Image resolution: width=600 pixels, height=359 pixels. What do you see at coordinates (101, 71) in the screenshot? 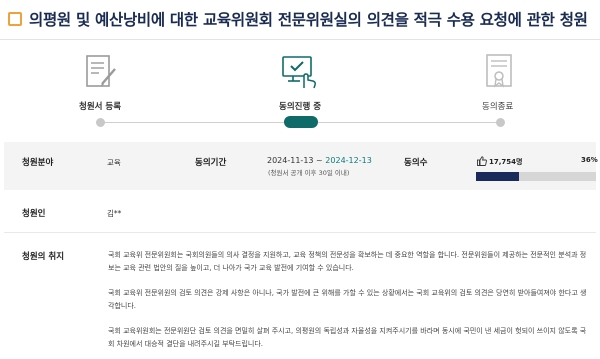
I see `form-icon` at bounding box center [101, 71].